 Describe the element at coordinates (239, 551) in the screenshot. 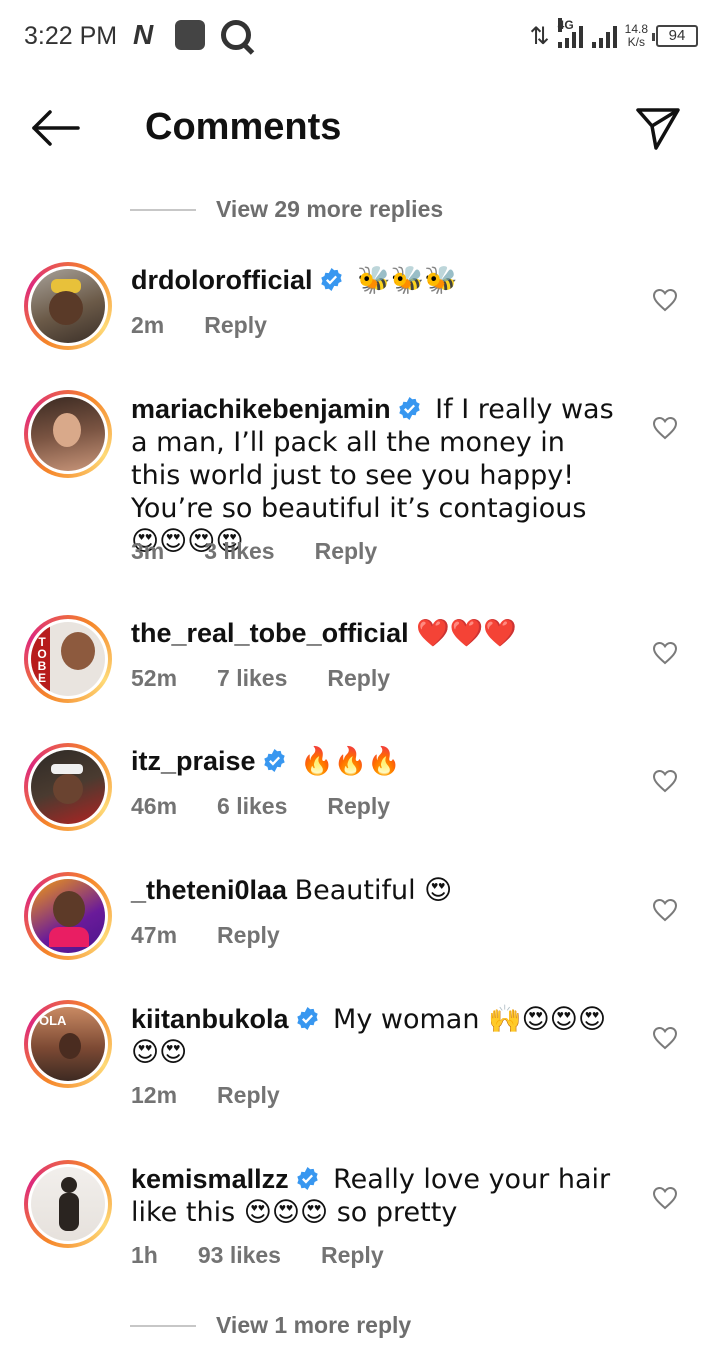

I see `likes-count: 3 likes` at that location.